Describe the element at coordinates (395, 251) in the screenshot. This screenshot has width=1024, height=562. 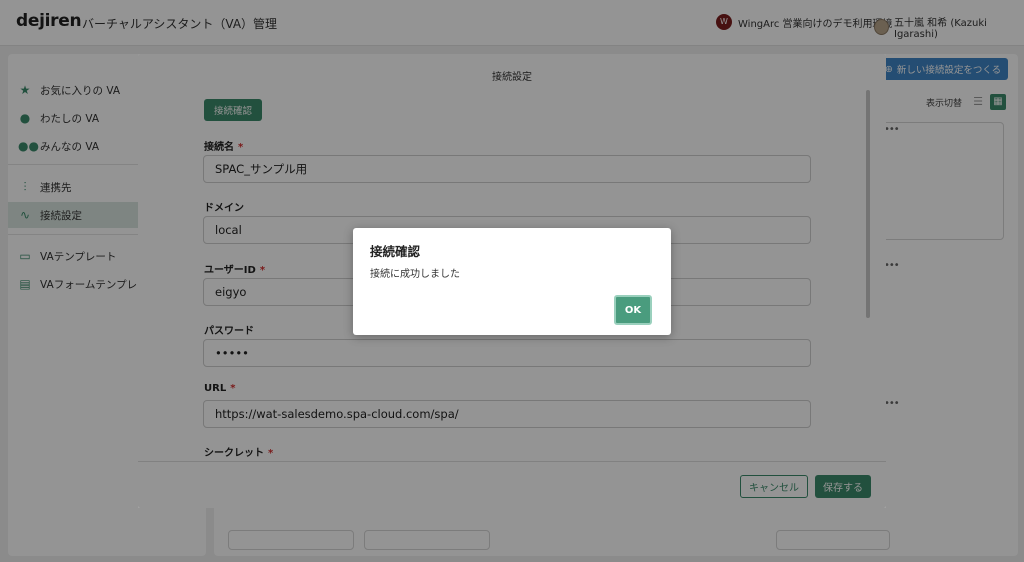
I see `dialog-title: 接続確認` at that location.